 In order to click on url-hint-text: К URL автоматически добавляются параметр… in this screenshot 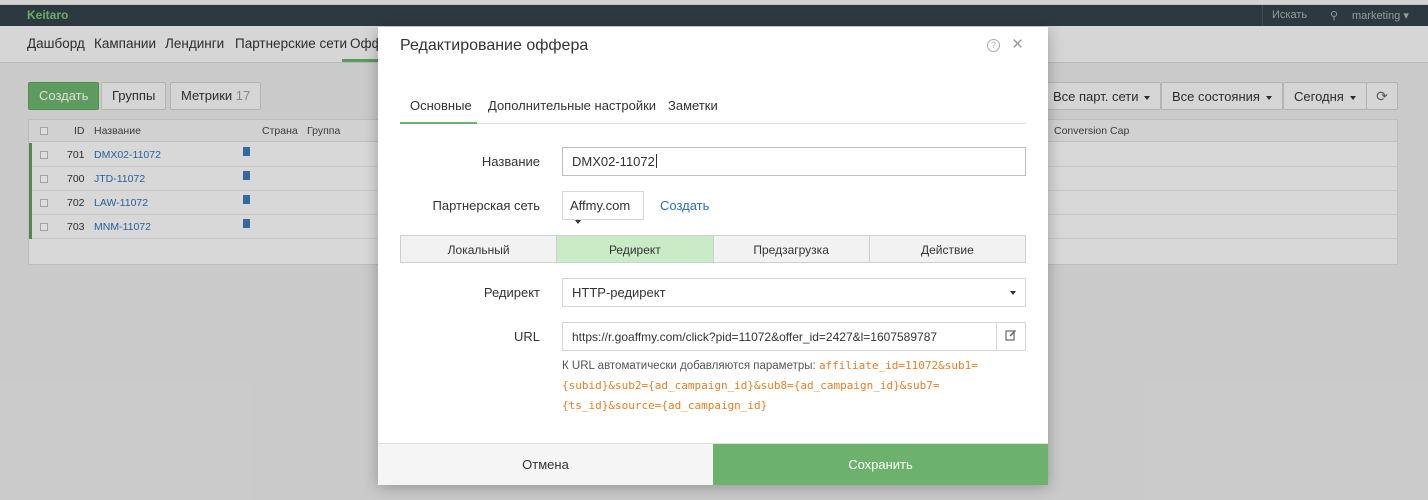, I will do `click(689, 366)`.